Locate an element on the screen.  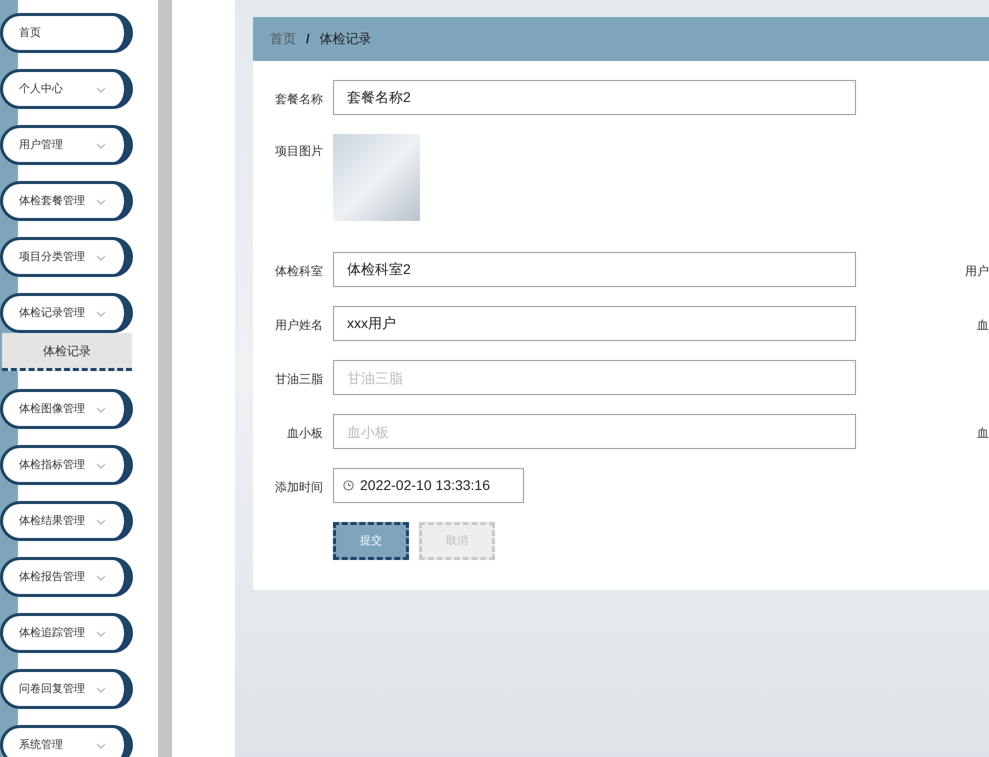
input-field: xxx用户 is located at coordinates (594, 323).